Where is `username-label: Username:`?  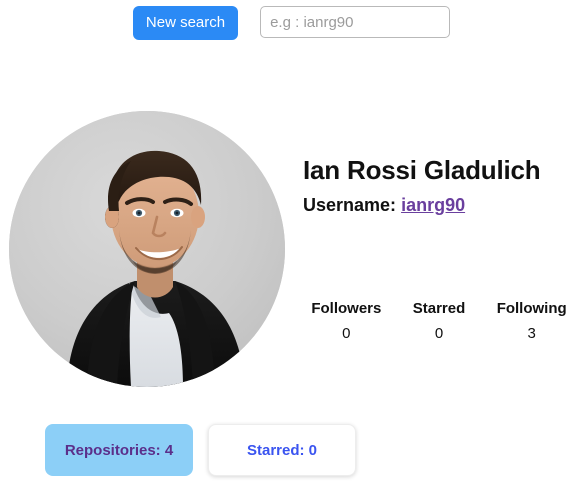
username-label: Username: is located at coordinates (350, 205).